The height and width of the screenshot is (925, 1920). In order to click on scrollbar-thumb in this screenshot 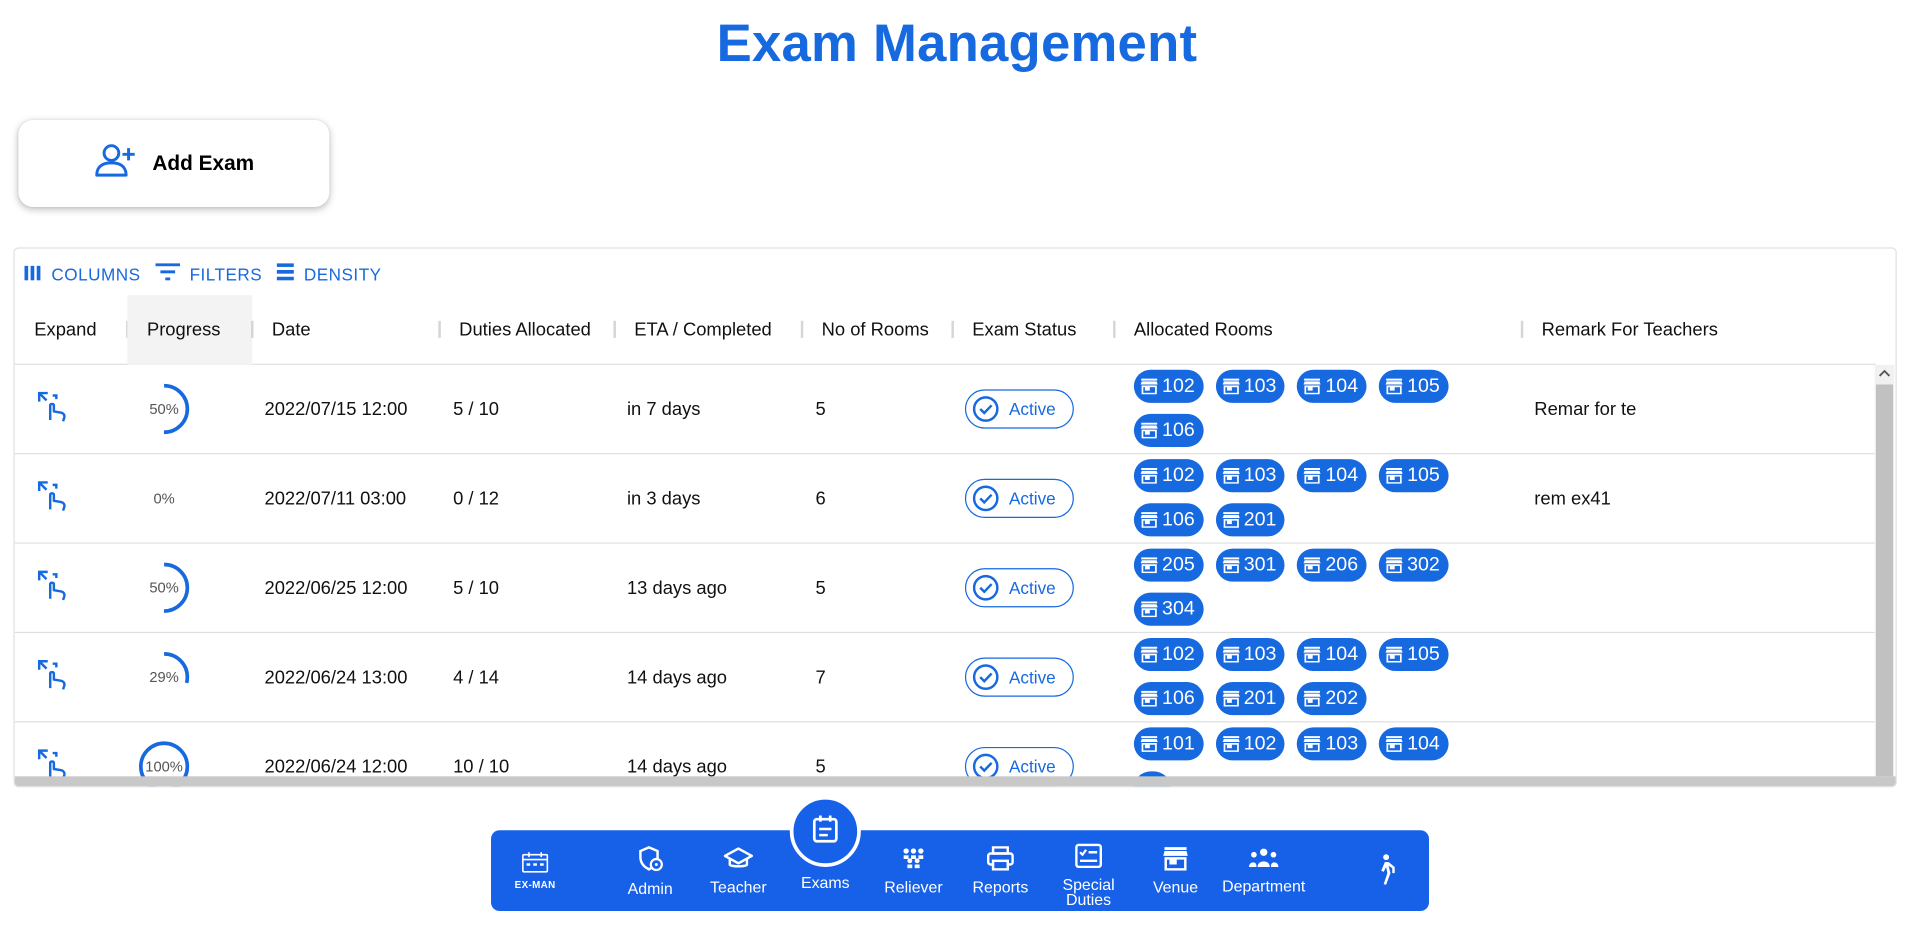, I will do `click(1884, 580)`.